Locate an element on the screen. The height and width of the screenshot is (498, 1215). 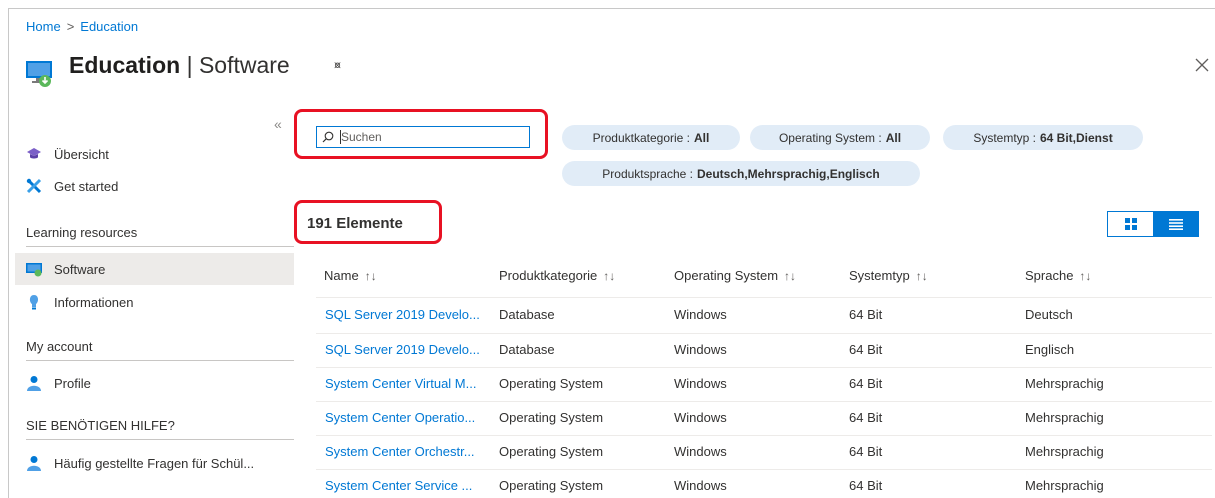
grid-icon is located at coordinates (1130, 224).